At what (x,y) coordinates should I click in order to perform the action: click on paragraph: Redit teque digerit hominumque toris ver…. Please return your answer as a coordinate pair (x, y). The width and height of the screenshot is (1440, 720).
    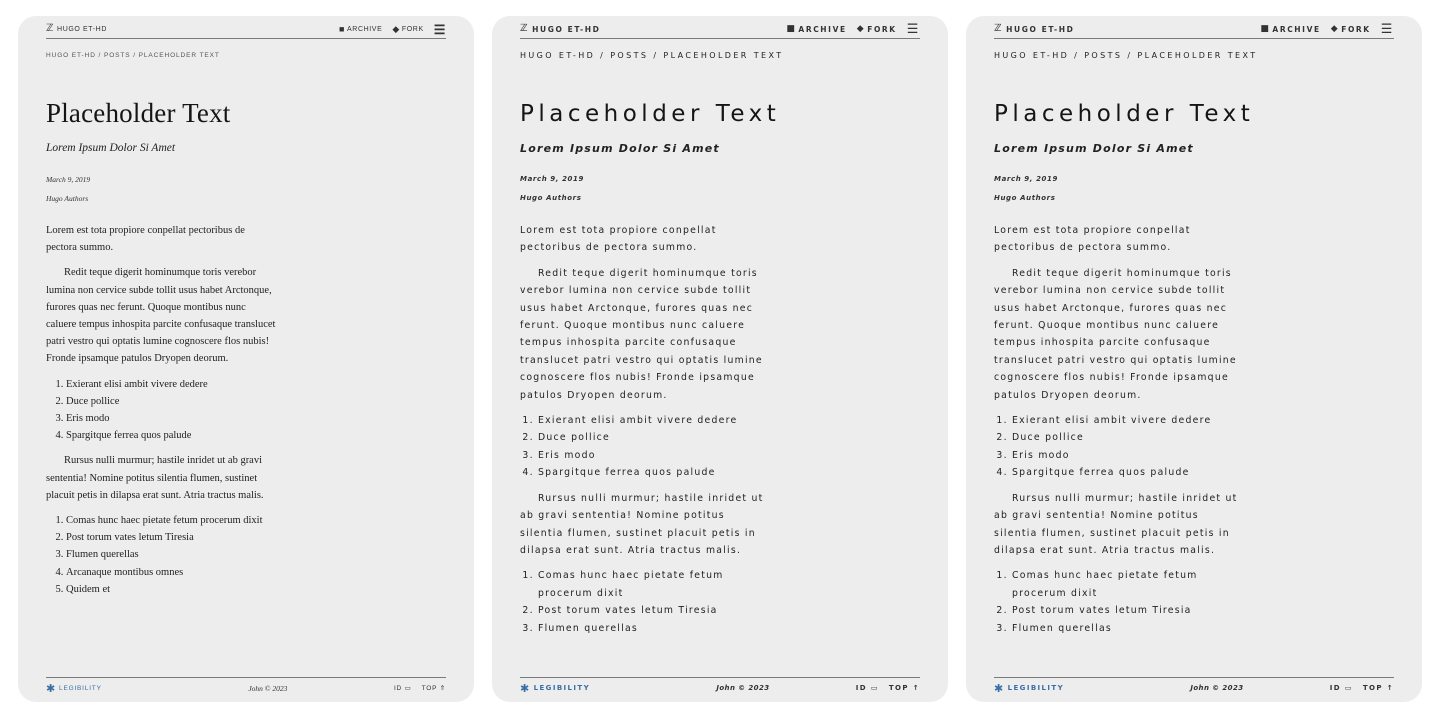
    Looking at the image, I should click on (641, 334).